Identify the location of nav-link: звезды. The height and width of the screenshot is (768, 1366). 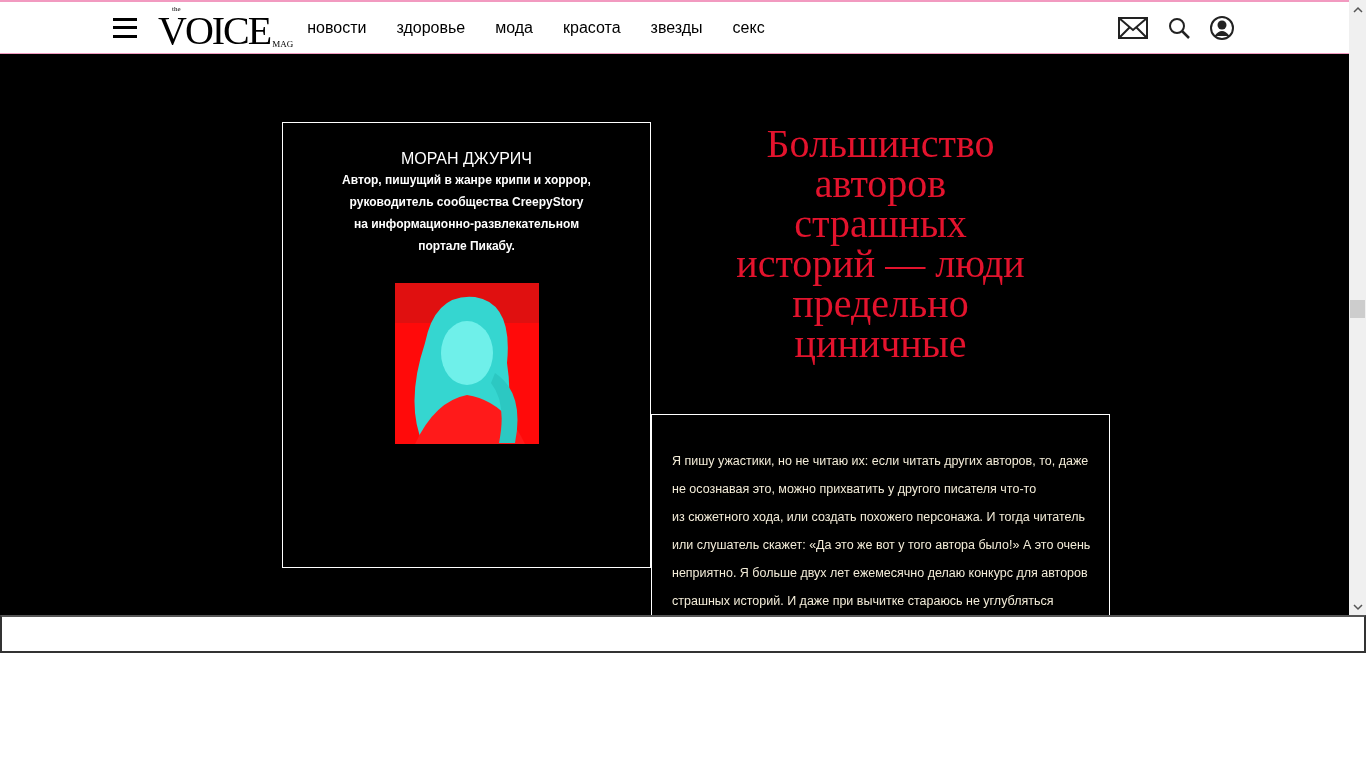
(676, 27).